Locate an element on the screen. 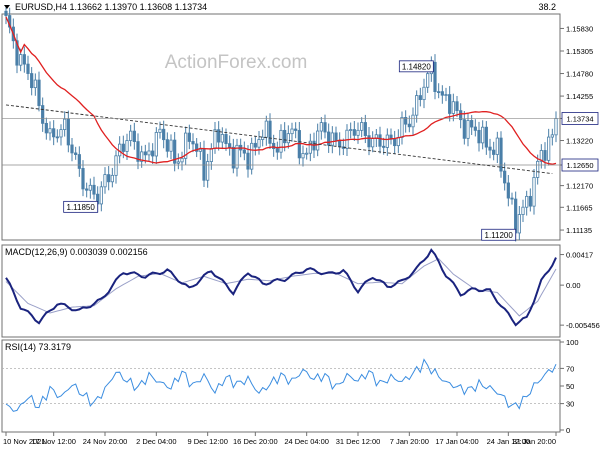 The width and height of the screenshot is (600, 450). time-tick-label: 31 Dec 12:00 is located at coordinates (358, 441).